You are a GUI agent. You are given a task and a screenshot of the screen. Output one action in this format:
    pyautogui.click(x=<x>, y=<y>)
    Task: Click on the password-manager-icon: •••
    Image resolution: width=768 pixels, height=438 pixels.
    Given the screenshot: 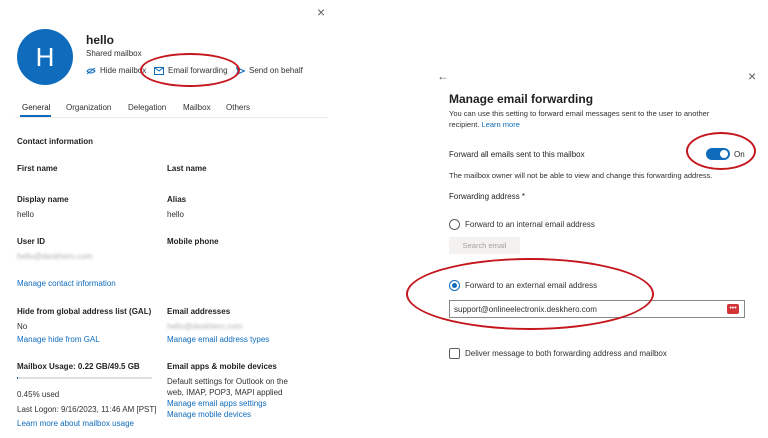 What is the action you would take?
    pyautogui.click(x=733, y=309)
    